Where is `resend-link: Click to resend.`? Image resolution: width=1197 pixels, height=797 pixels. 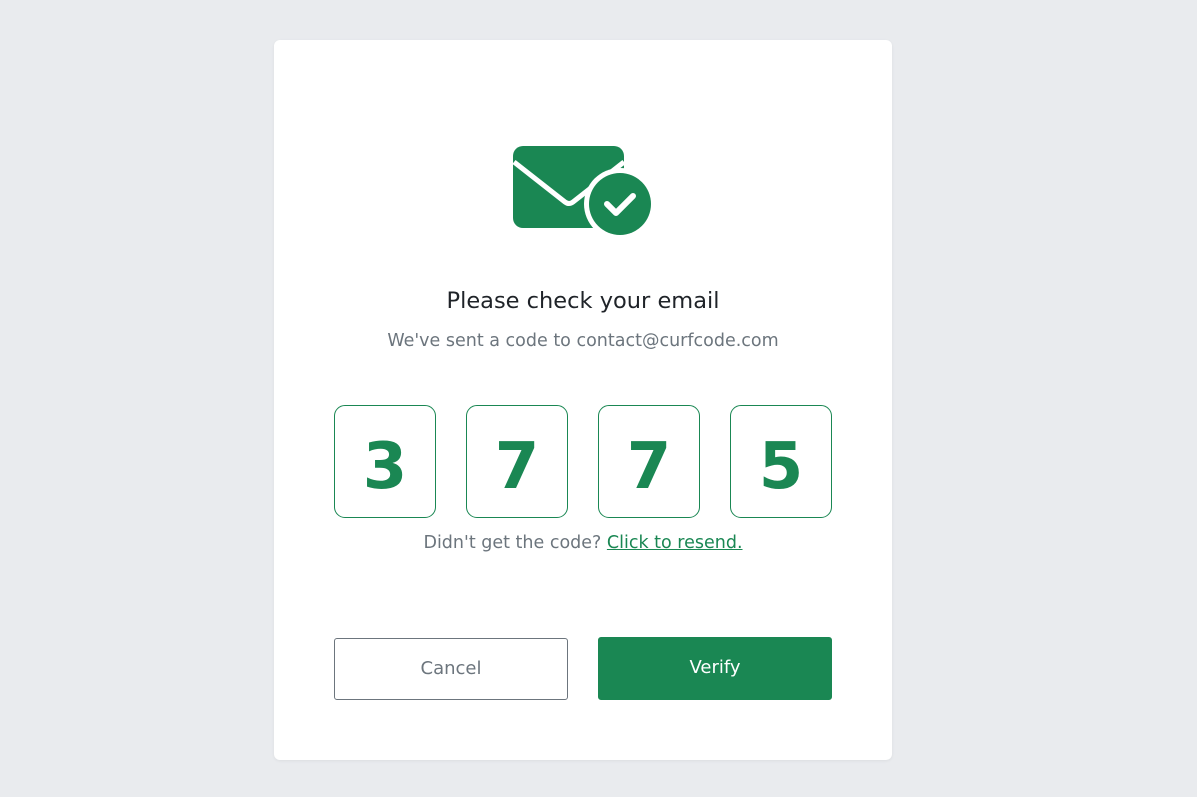
resend-link: Click to resend. is located at coordinates (675, 543).